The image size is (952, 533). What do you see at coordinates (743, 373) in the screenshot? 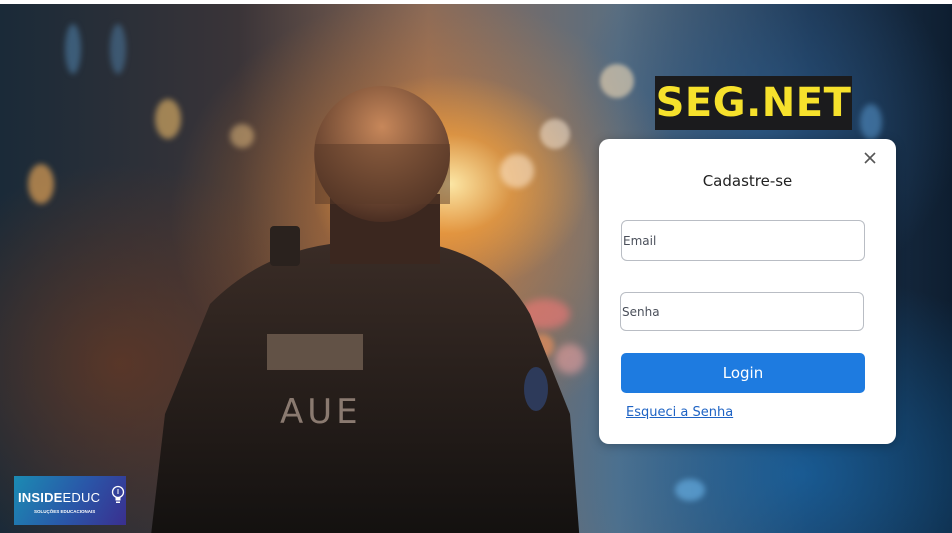
I see `login-button: Login` at bounding box center [743, 373].